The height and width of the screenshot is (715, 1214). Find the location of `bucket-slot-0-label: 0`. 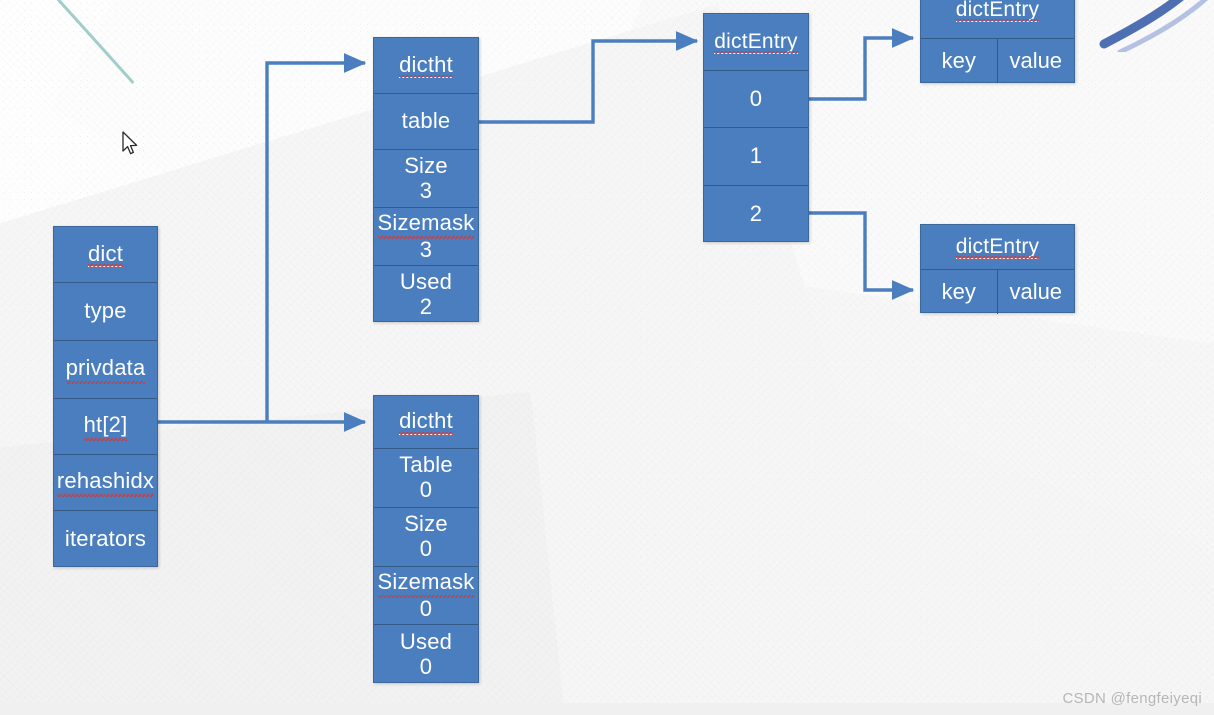

bucket-slot-0-label: 0 is located at coordinates (756, 98).